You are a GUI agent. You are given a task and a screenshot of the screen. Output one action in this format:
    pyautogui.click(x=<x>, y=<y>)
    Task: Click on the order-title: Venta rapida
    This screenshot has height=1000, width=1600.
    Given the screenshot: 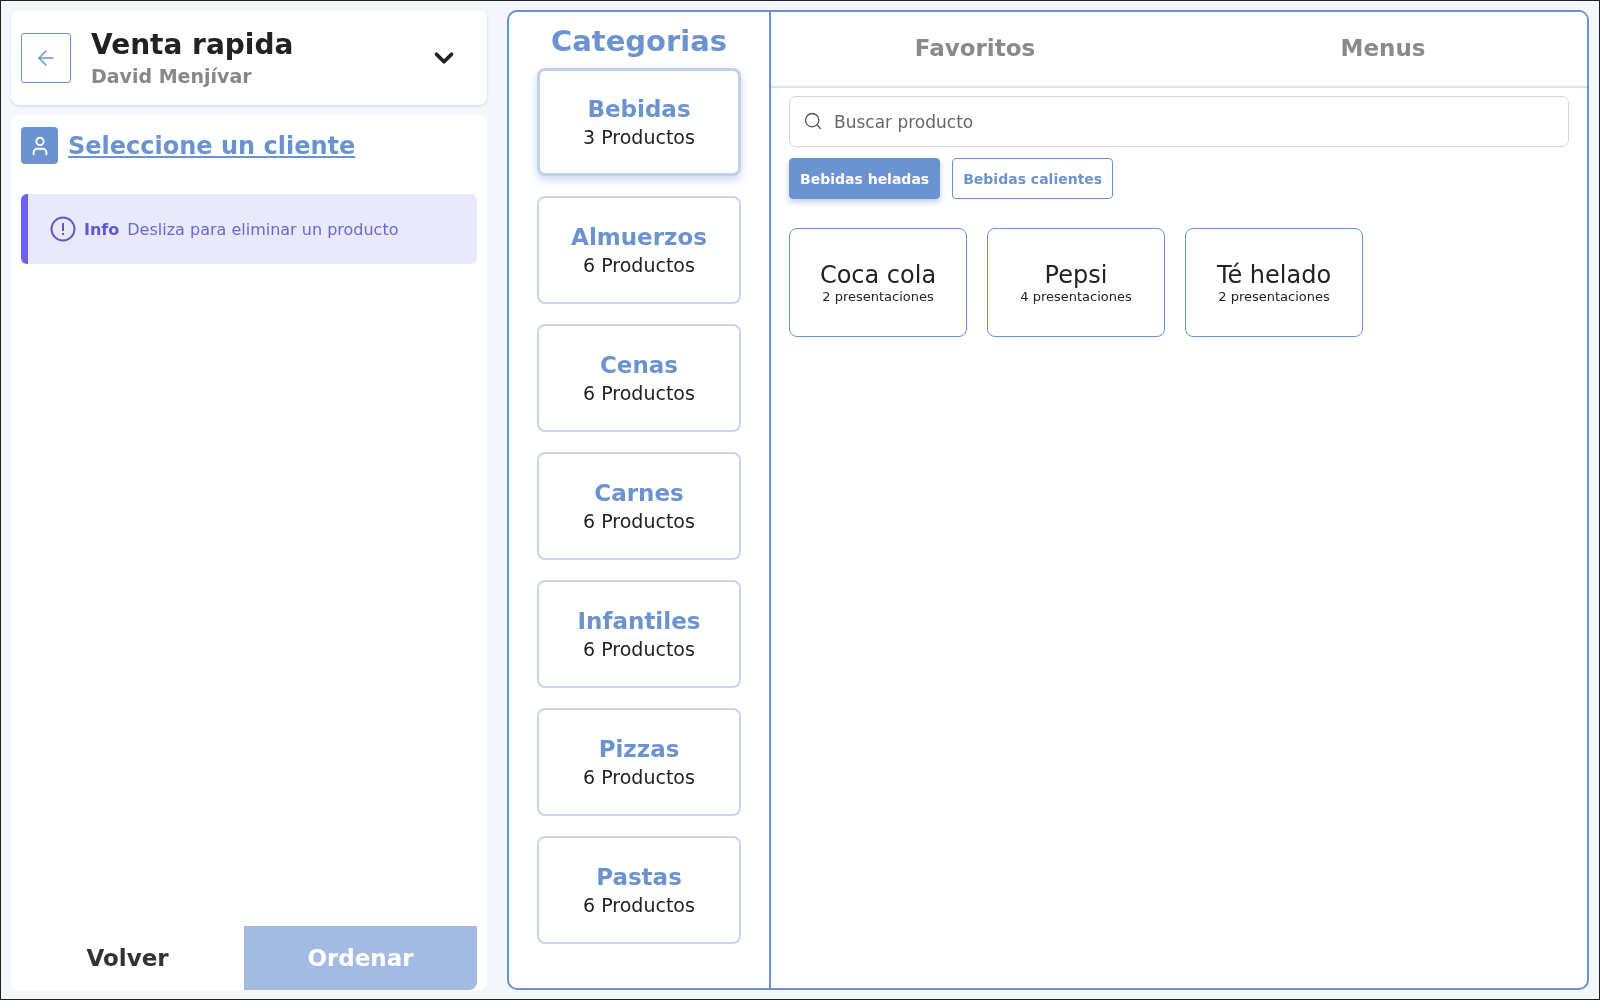 What is the action you would take?
    pyautogui.click(x=193, y=44)
    